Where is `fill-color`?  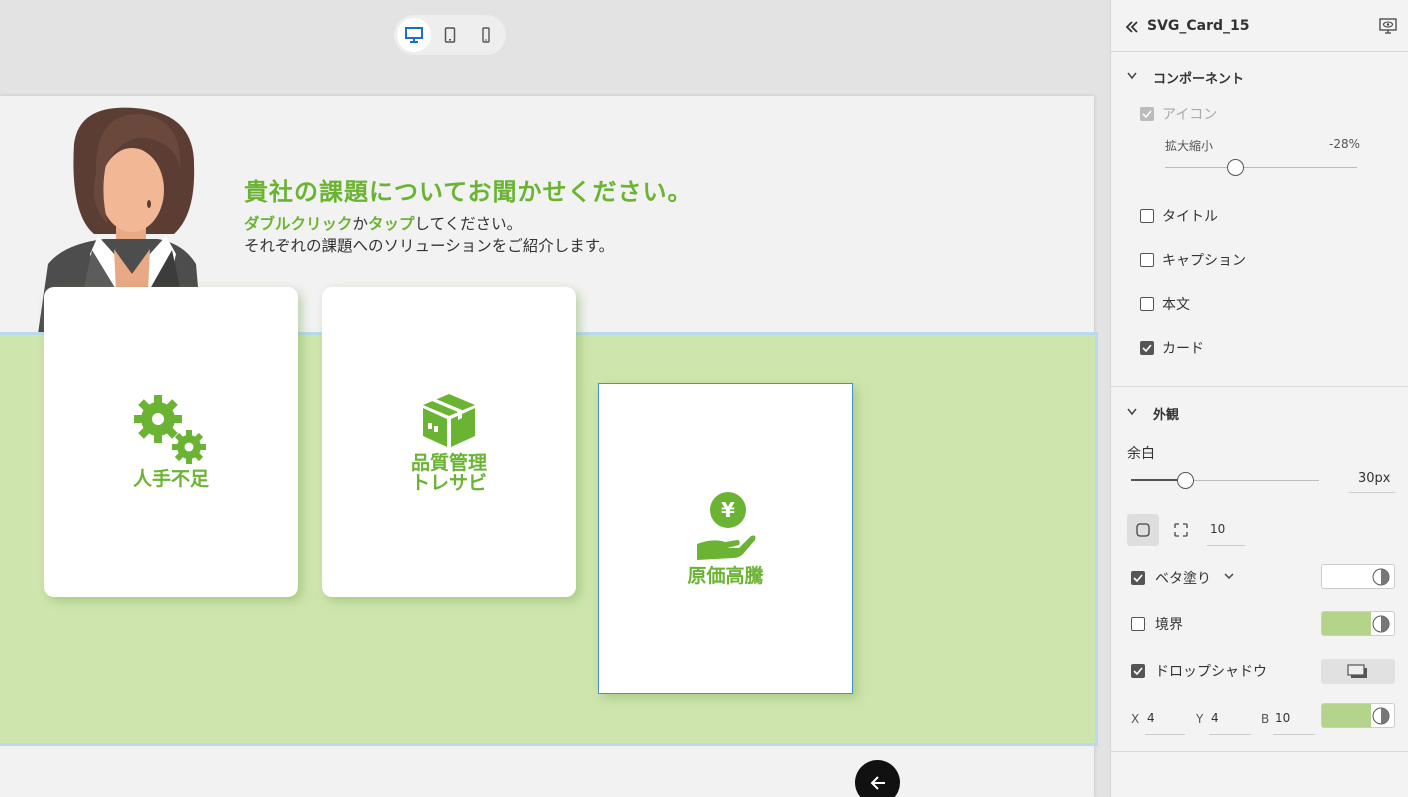
fill-color is located at coordinates (1346, 576).